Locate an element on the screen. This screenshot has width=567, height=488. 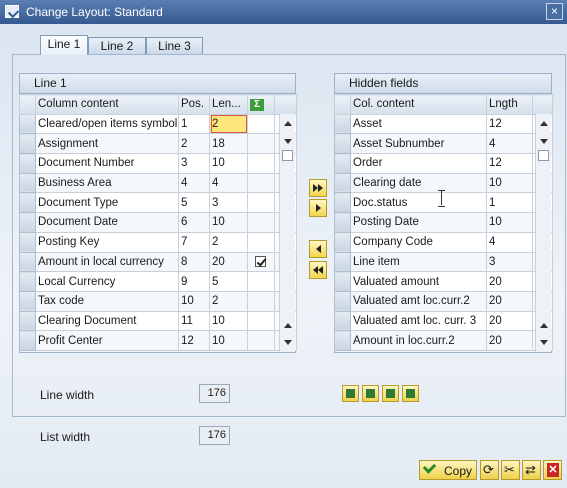
cut-button: ✂ is located at coordinates (510, 470).